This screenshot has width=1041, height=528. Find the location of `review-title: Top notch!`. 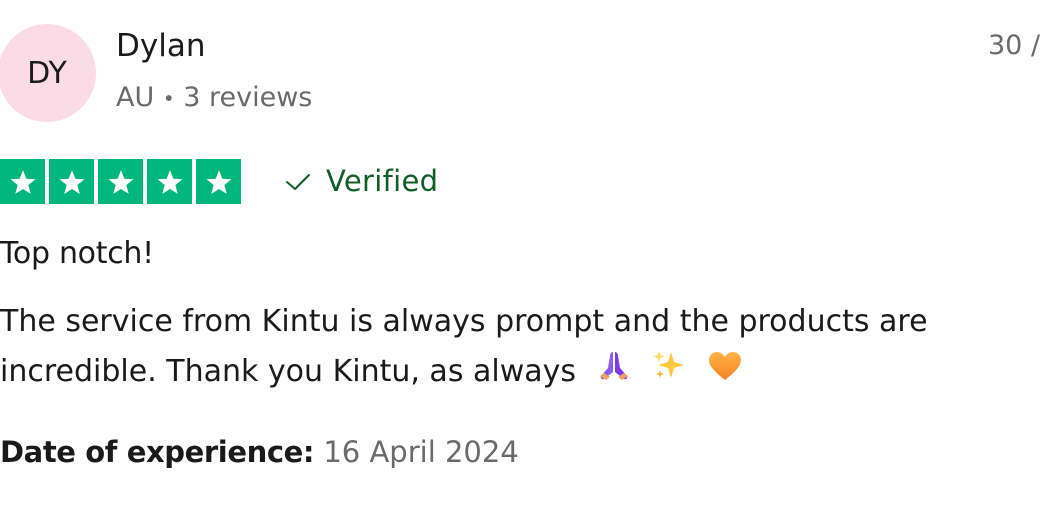

review-title: Top notch! is located at coordinates (77, 254).